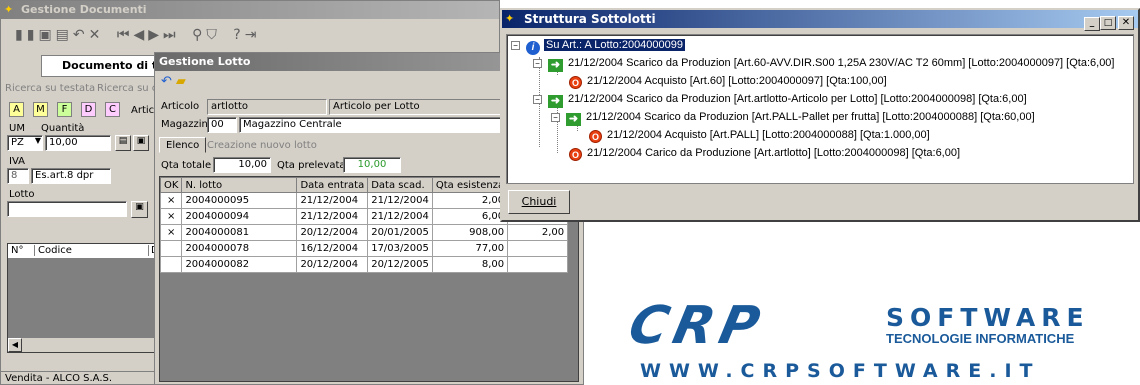 This screenshot has height=385, width=1140. I want to click on lotto-window-title: Gestione Lotto, so click(205, 61).